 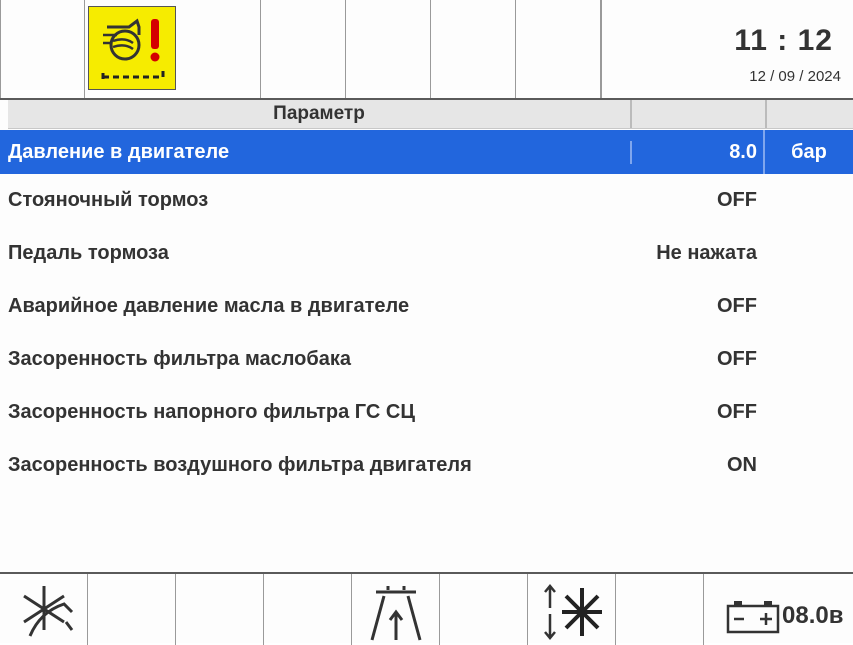 I want to click on engine-air-filter-warning-icon, so click(x=133, y=49).